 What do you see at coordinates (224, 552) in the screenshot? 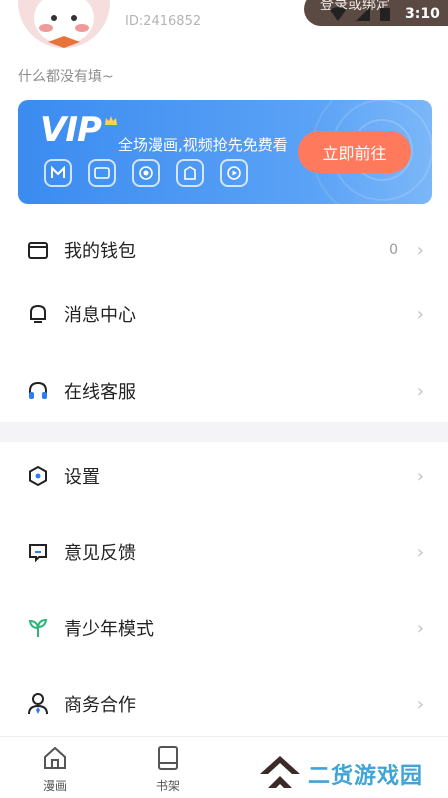
I see `menu-item-feedback: 意见反馈 ›` at bounding box center [224, 552].